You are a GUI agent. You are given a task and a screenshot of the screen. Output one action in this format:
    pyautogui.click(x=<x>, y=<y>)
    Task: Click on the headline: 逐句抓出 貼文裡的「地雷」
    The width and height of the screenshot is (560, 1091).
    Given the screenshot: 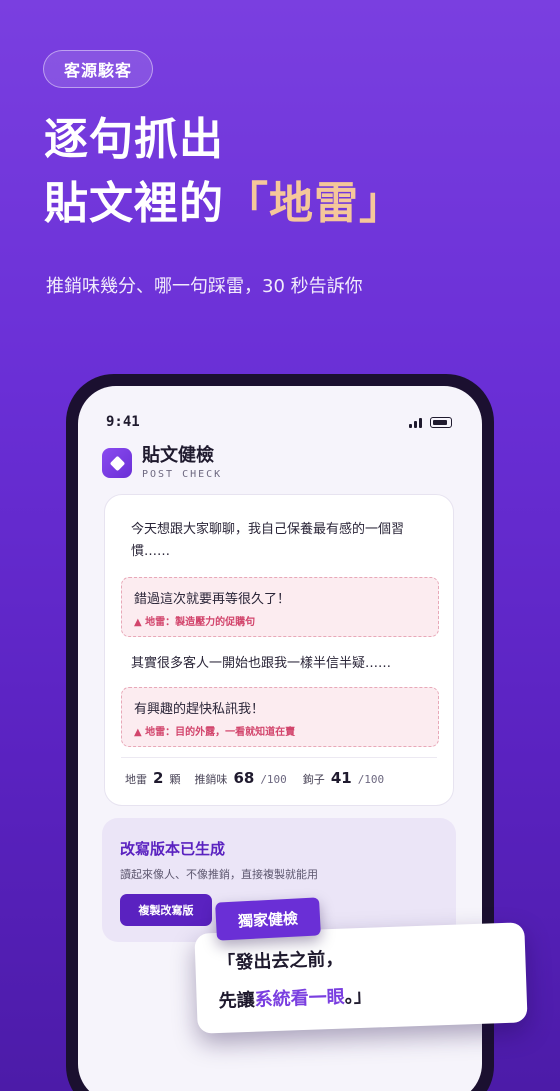 What is the action you would take?
    pyautogui.click(x=224, y=172)
    